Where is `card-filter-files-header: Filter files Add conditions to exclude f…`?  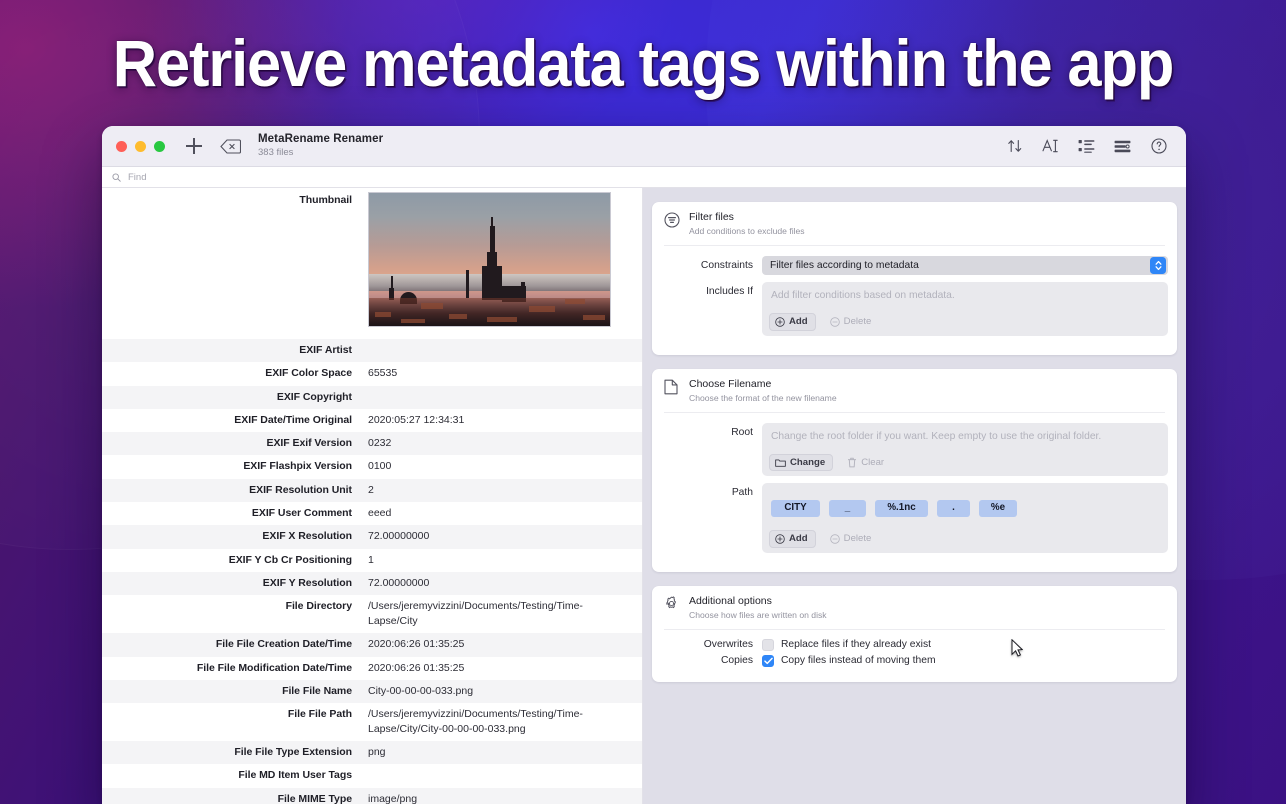 card-filter-files-header: Filter files Add conditions to exclude f… is located at coordinates (914, 223).